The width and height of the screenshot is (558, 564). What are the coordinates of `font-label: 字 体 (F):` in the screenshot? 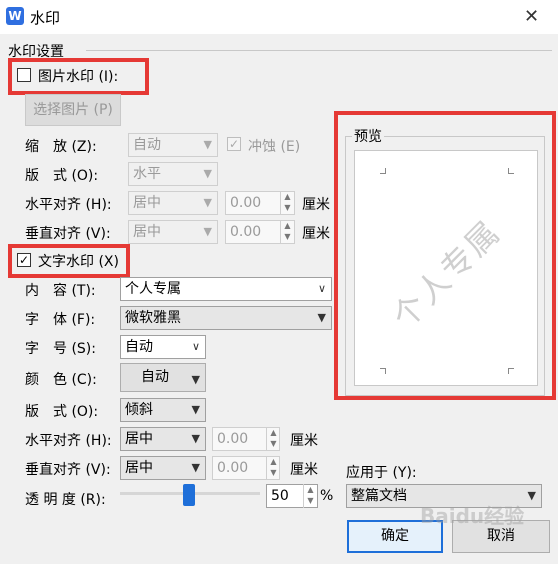 It's located at (60, 320).